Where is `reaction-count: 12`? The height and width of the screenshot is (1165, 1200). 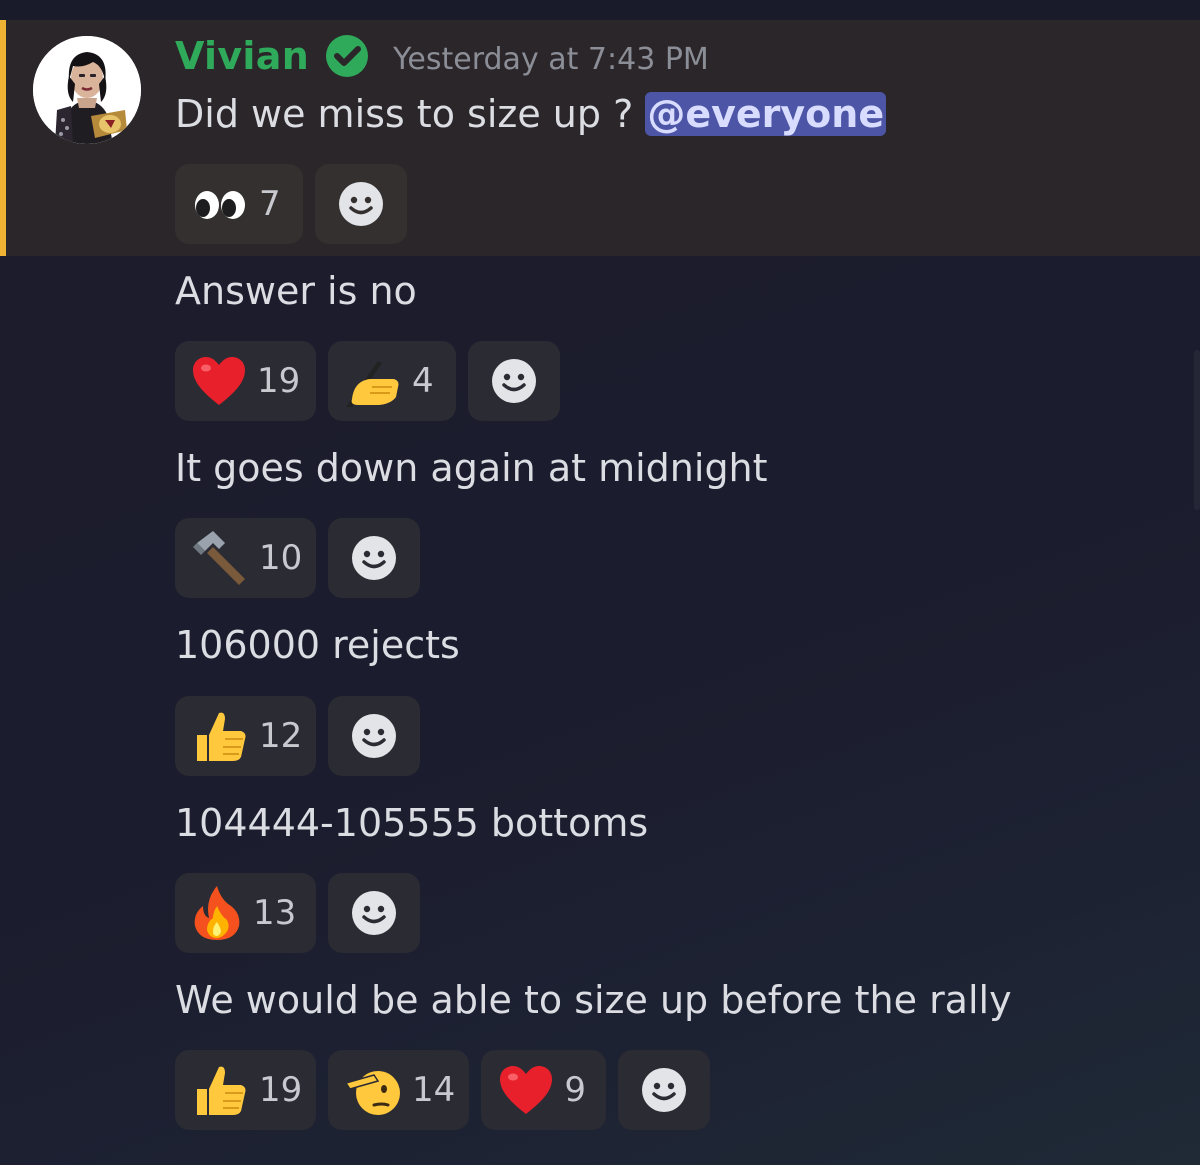
reaction-count: 12 is located at coordinates (281, 736).